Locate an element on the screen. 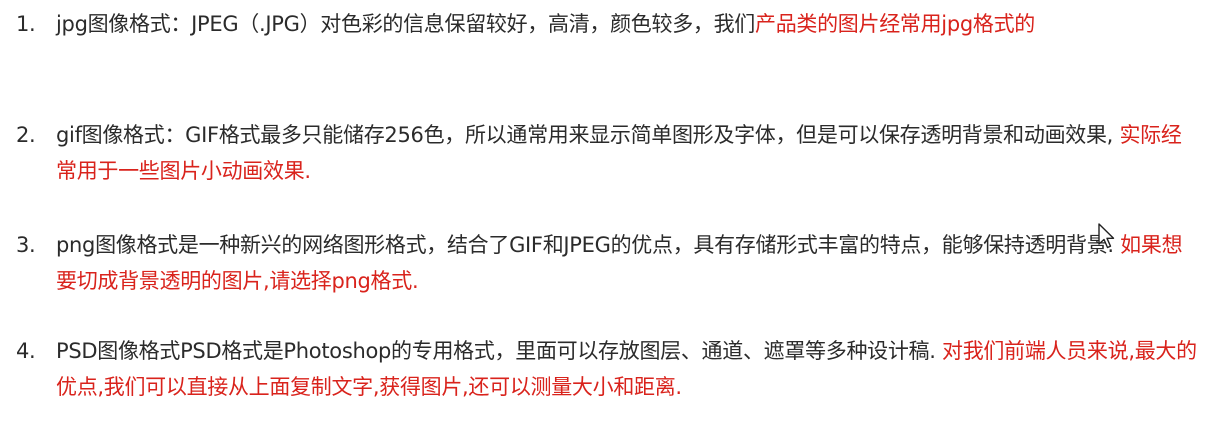 The height and width of the screenshot is (423, 1216). list-number: 1. is located at coordinates (26, 24).